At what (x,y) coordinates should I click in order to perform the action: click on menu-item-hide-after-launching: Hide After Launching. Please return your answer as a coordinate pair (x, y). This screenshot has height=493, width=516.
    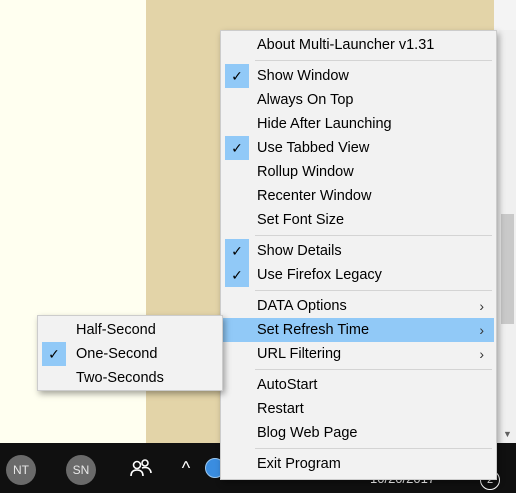
    Looking at the image, I should click on (358, 124).